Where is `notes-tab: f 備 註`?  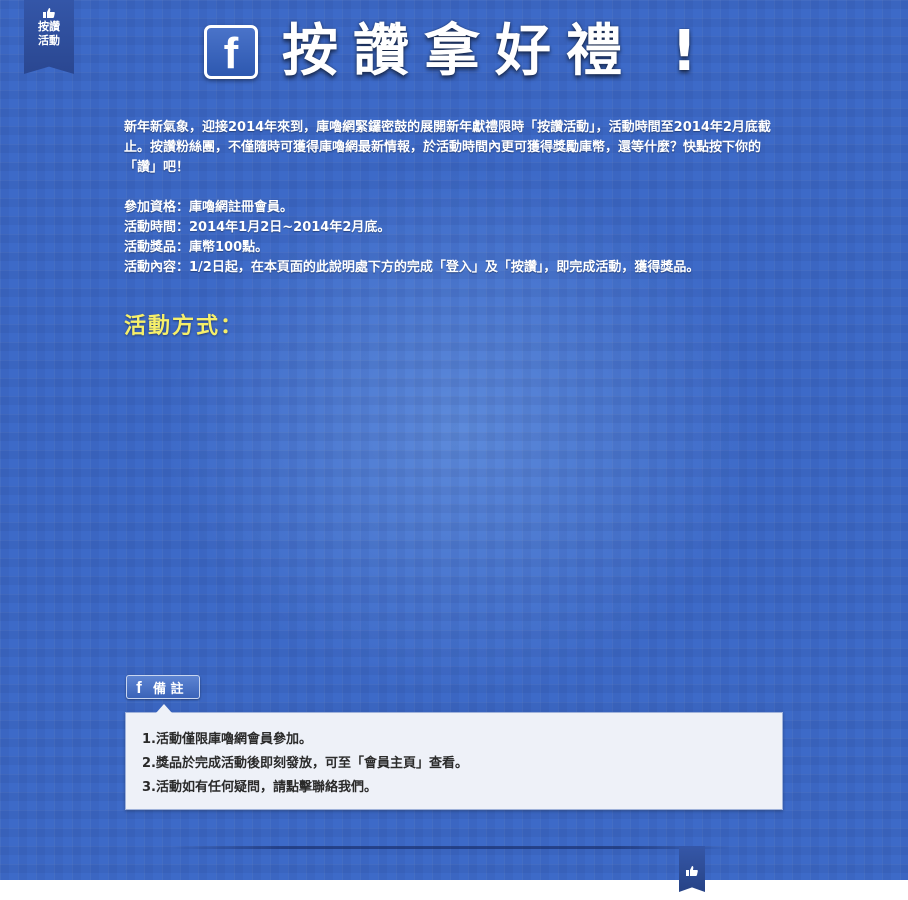 notes-tab: f 備 註 is located at coordinates (163, 687).